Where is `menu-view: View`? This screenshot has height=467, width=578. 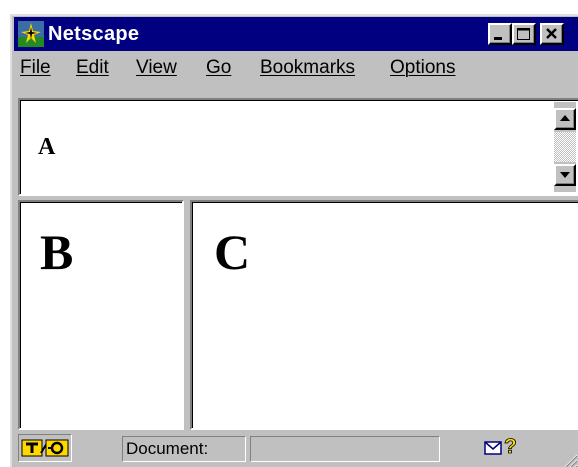
menu-view: View is located at coordinates (156, 68).